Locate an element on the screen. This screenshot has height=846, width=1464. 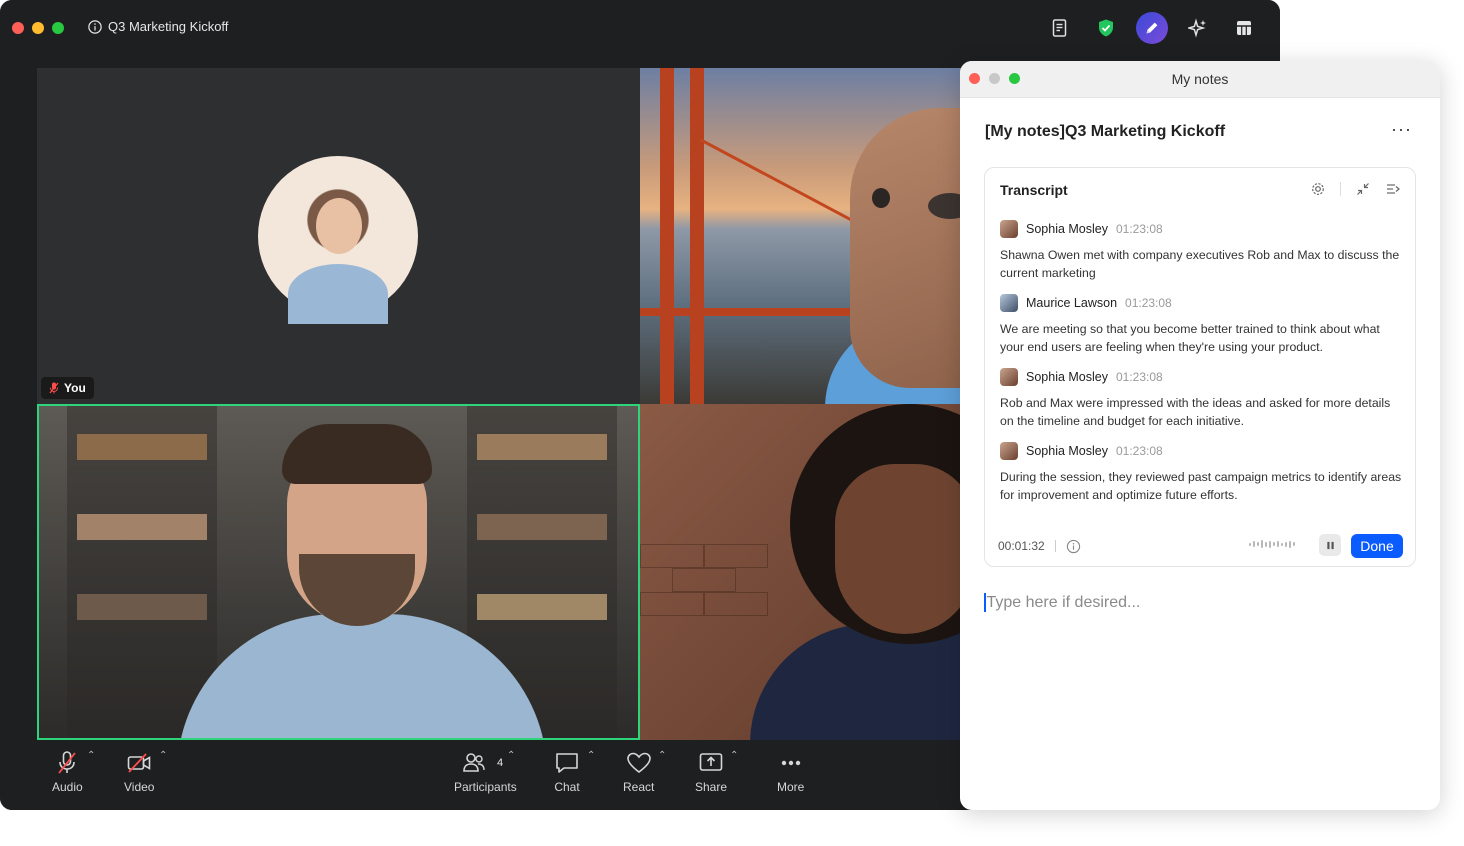
pause-transcript-button is located at coordinates (1330, 545).